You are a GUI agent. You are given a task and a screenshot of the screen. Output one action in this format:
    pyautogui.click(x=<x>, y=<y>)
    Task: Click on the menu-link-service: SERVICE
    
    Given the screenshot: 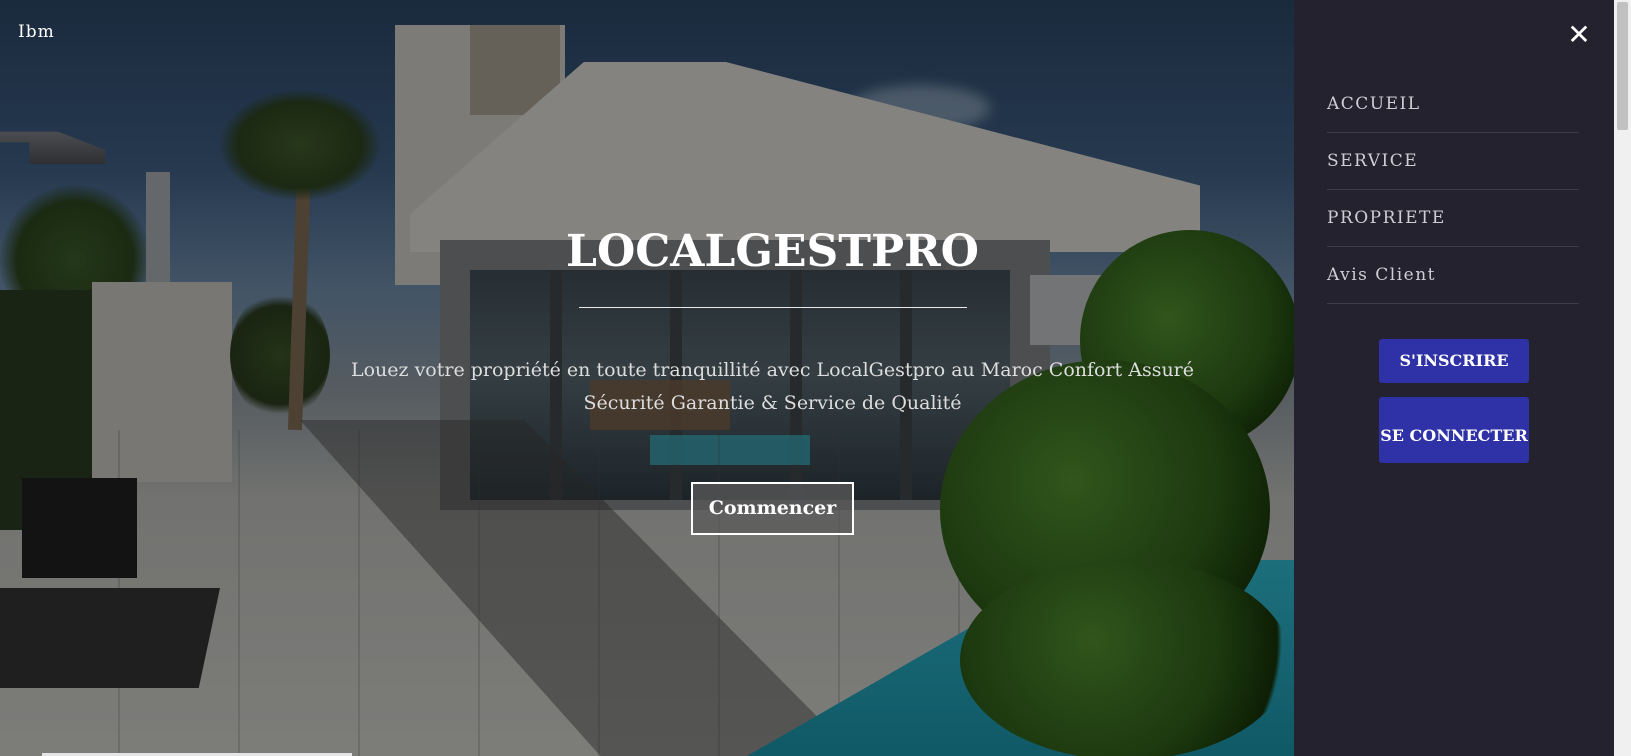 What is the action you would take?
    pyautogui.click(x=1453, y=161)
    